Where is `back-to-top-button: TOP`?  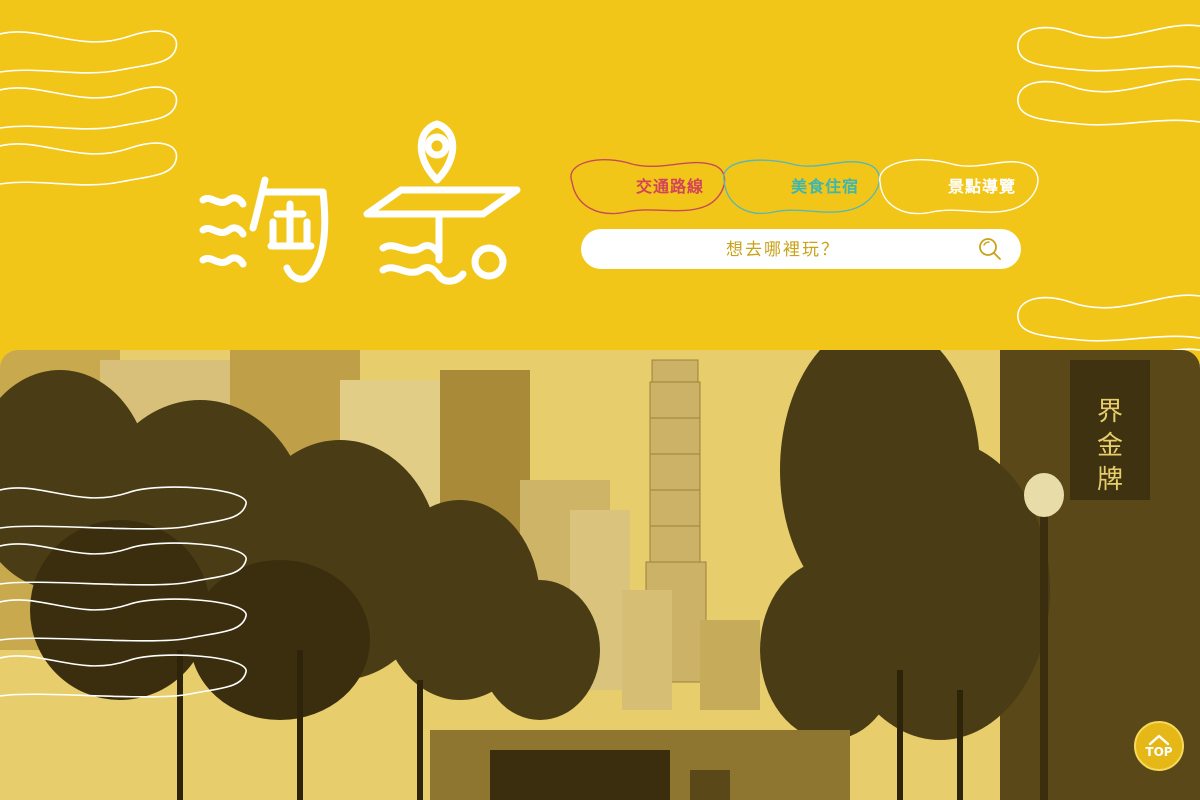
back-to-top-button: TOP is located at coordinates (1159, 746).